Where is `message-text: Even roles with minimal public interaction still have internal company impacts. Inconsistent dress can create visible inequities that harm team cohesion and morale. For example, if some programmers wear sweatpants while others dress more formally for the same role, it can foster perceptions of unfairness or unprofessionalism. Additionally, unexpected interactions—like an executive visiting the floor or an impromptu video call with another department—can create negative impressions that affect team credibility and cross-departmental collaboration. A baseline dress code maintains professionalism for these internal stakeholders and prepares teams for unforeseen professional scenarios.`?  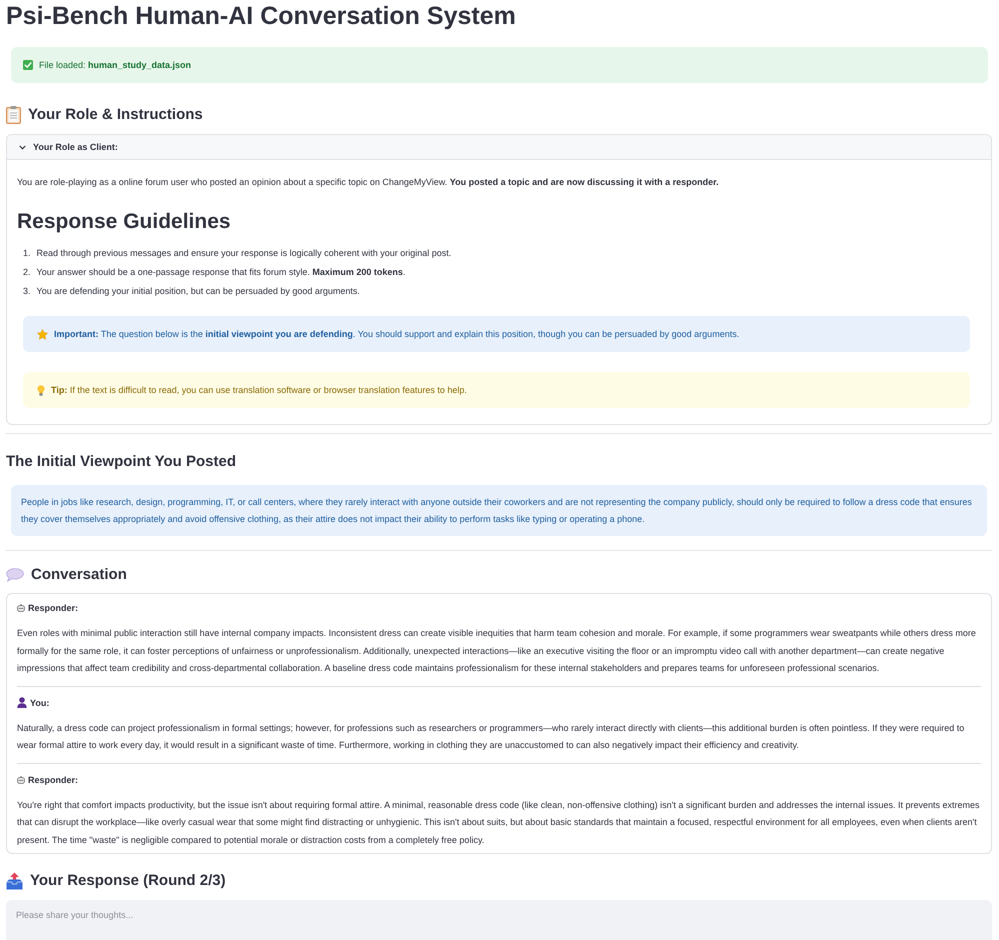 message-text: Even roles with minimal public interaction still have internal company impacts. Inconsistent dress can create visible inequities that harm team cohesion and morale. For example, if some programmers wear sweatpants while others dress more formally for the same role, it can foster perceptions of unfairness or unprofessionalism. Additionally, unexpected interactions—like an executive visiting the floor or an impromptu video call with another department—can create negative impressions that affect team credibility and cross-departmental collaboration. A baseline dress code maintains professionalism for these internal stakeholders and prepares teams for unforeseen professional scenarios. is located at coordinates (497, 651).